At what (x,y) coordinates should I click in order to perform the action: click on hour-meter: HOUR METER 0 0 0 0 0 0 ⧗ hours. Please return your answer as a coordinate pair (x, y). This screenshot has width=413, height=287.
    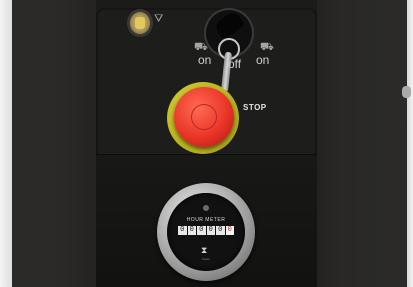
    Looking at the image, I should click on (206, 232).